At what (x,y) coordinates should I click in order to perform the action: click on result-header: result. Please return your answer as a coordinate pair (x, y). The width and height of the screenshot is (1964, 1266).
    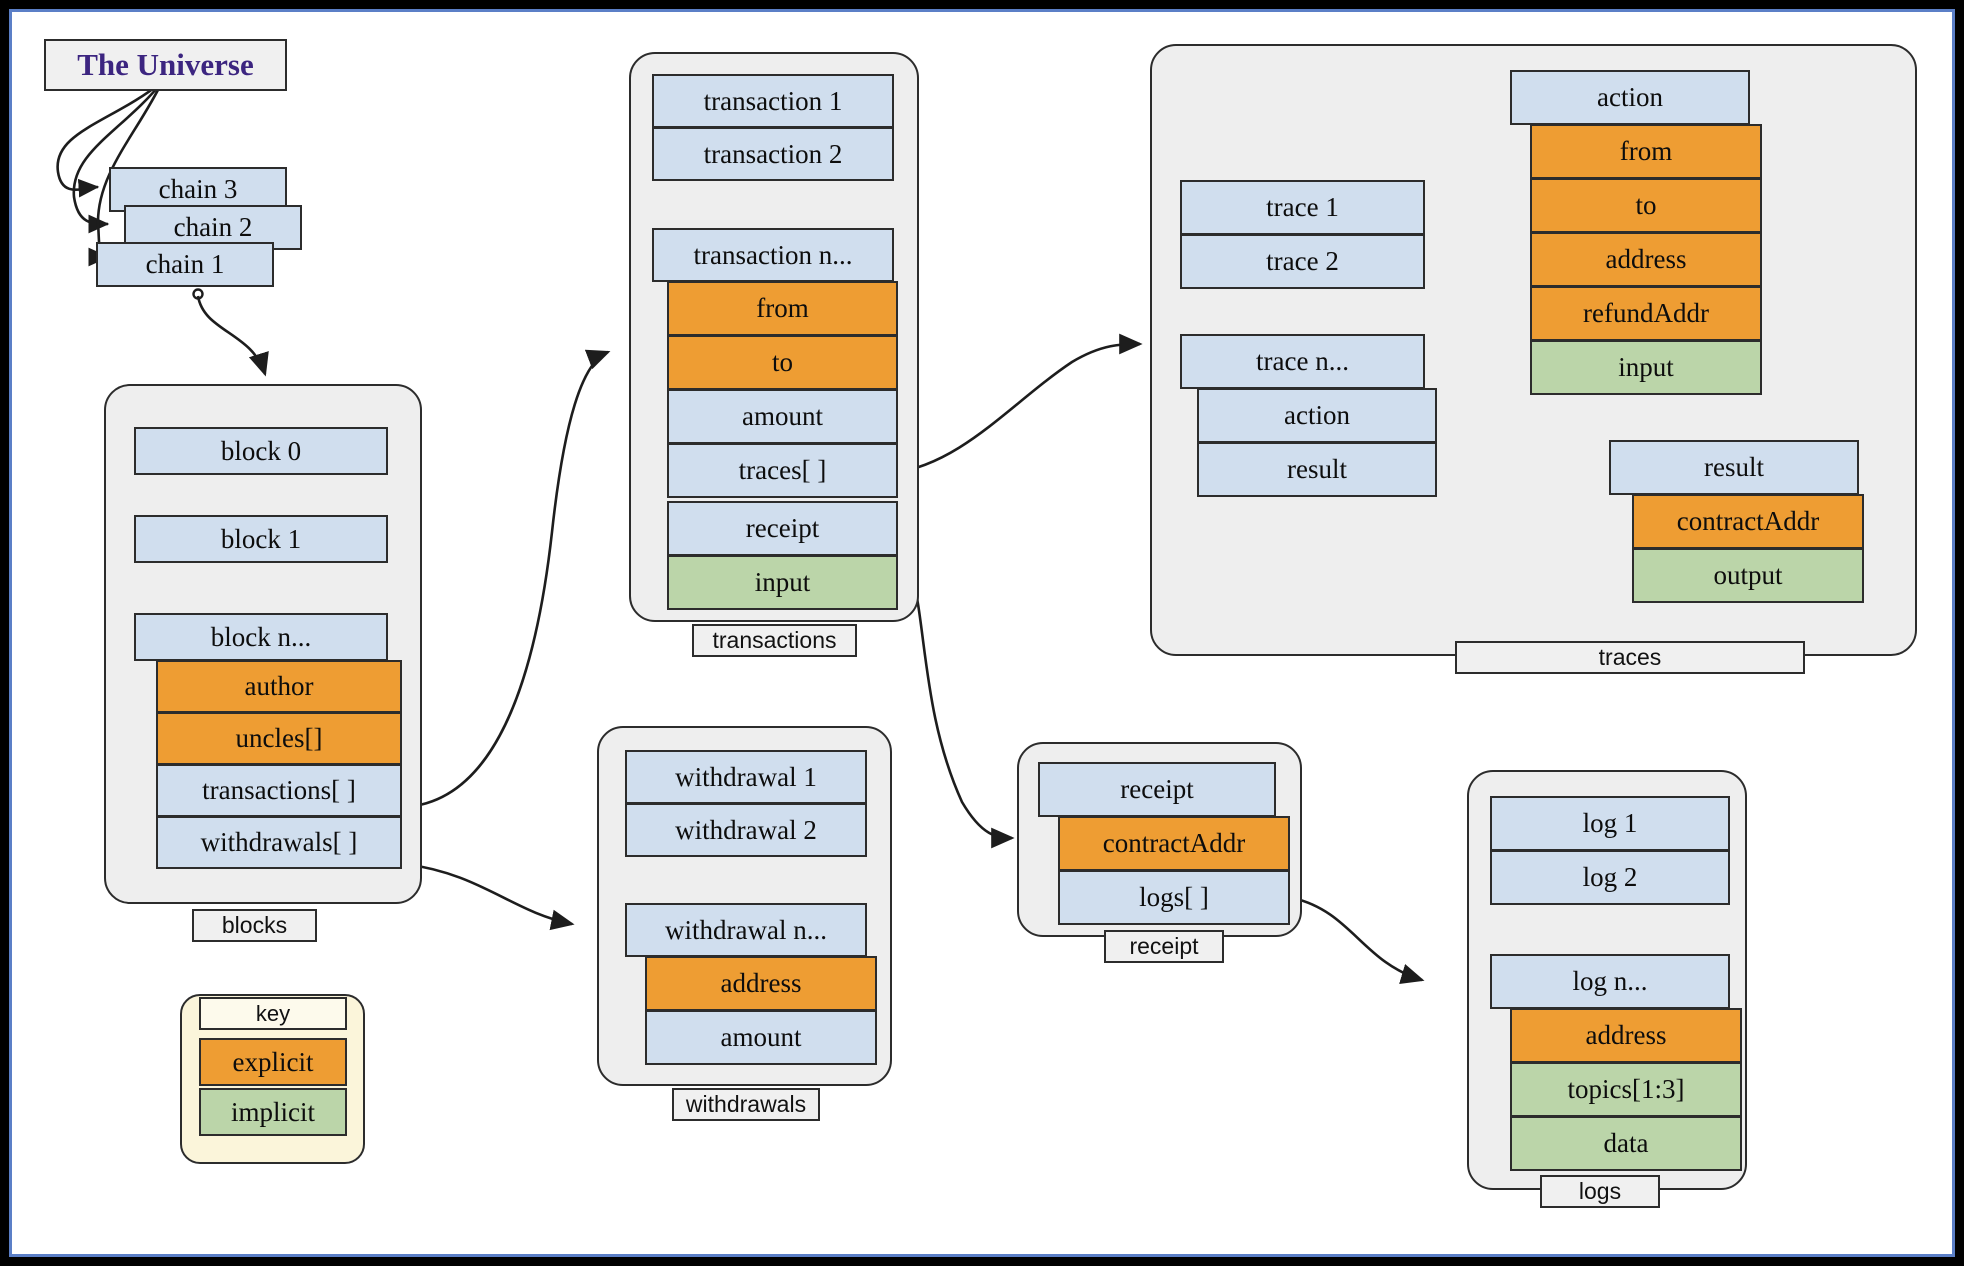
    Looking at the image, I should click on (1734, 467).